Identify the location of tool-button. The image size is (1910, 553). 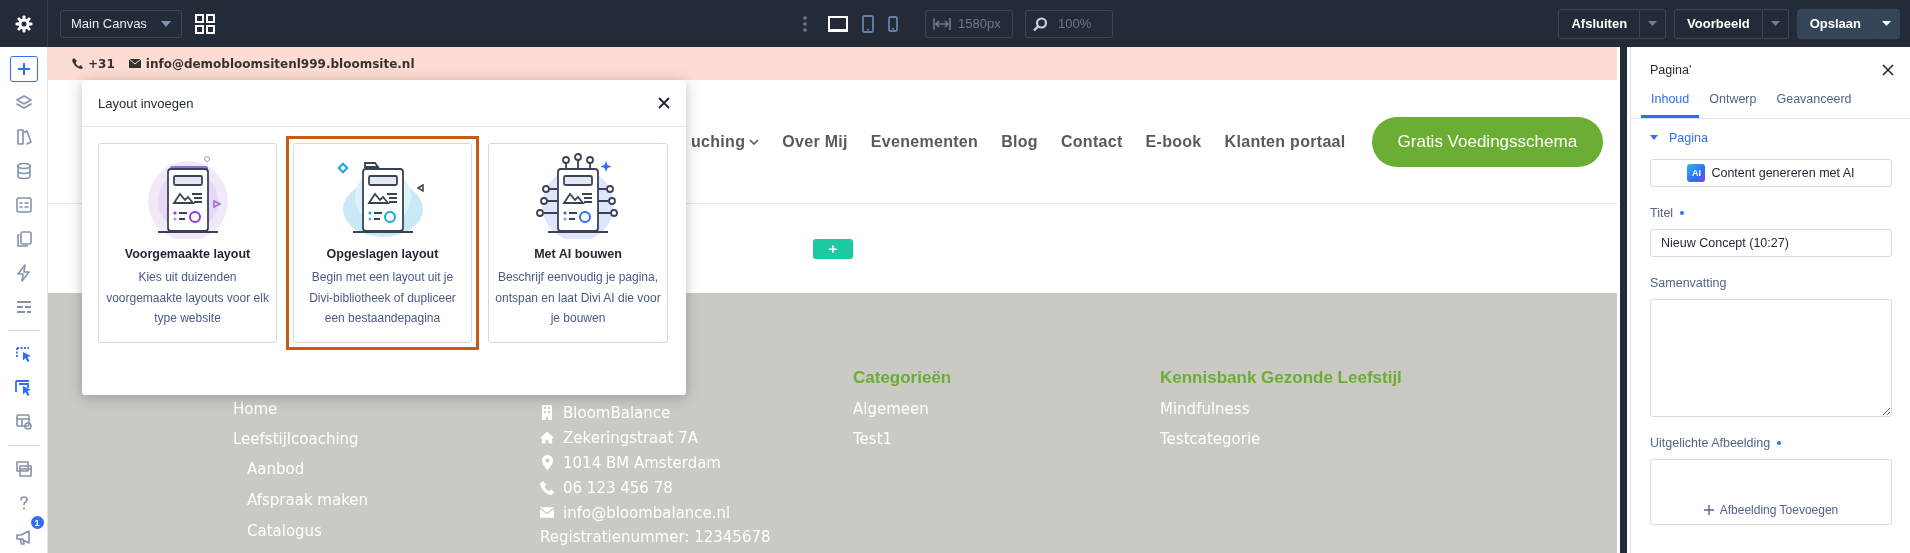
(23, 69).